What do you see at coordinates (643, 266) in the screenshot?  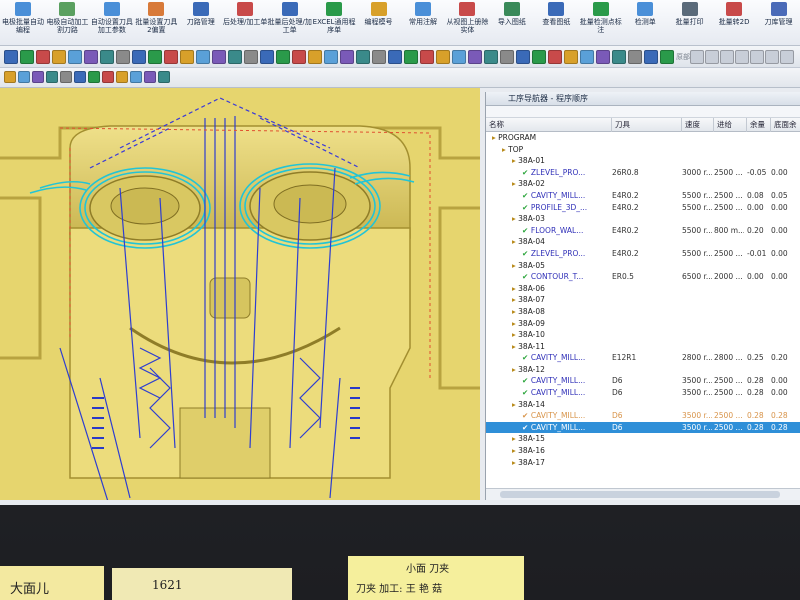 I see `program-group-row: ▸ 38A-05` at bounding box center [643, 266].